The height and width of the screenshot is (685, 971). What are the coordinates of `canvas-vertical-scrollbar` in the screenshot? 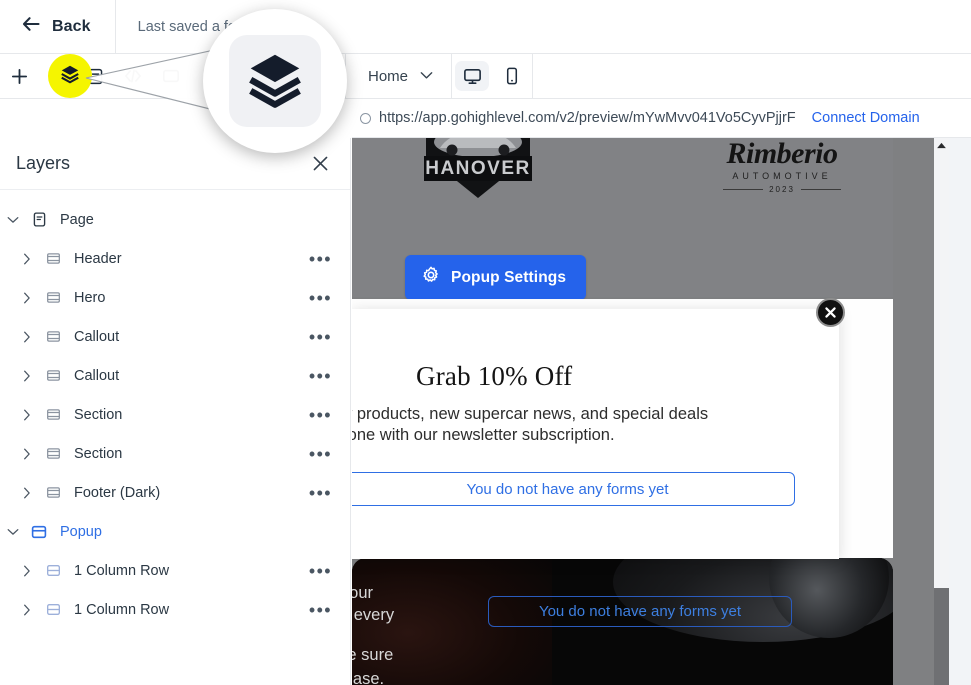 It's located at (941, 411).